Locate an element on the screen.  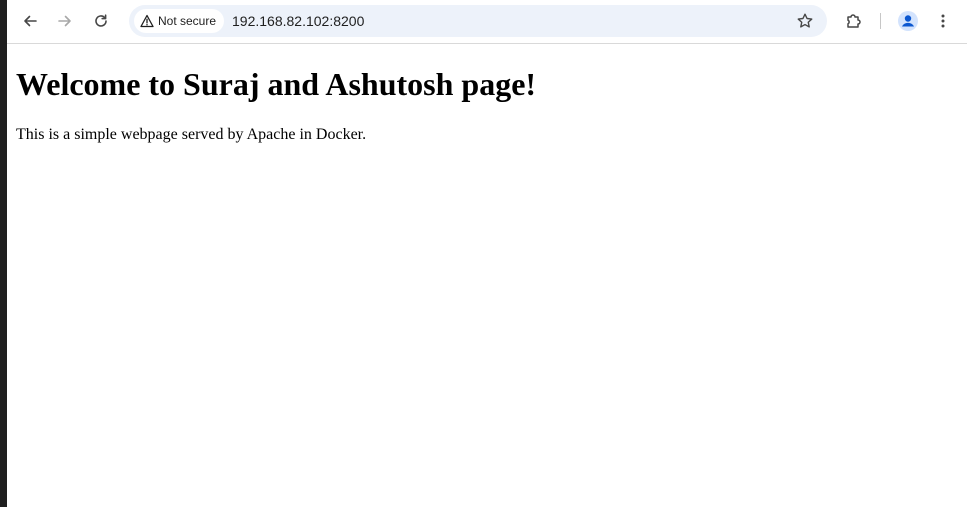
back-button is located at coordinates (30, 21).